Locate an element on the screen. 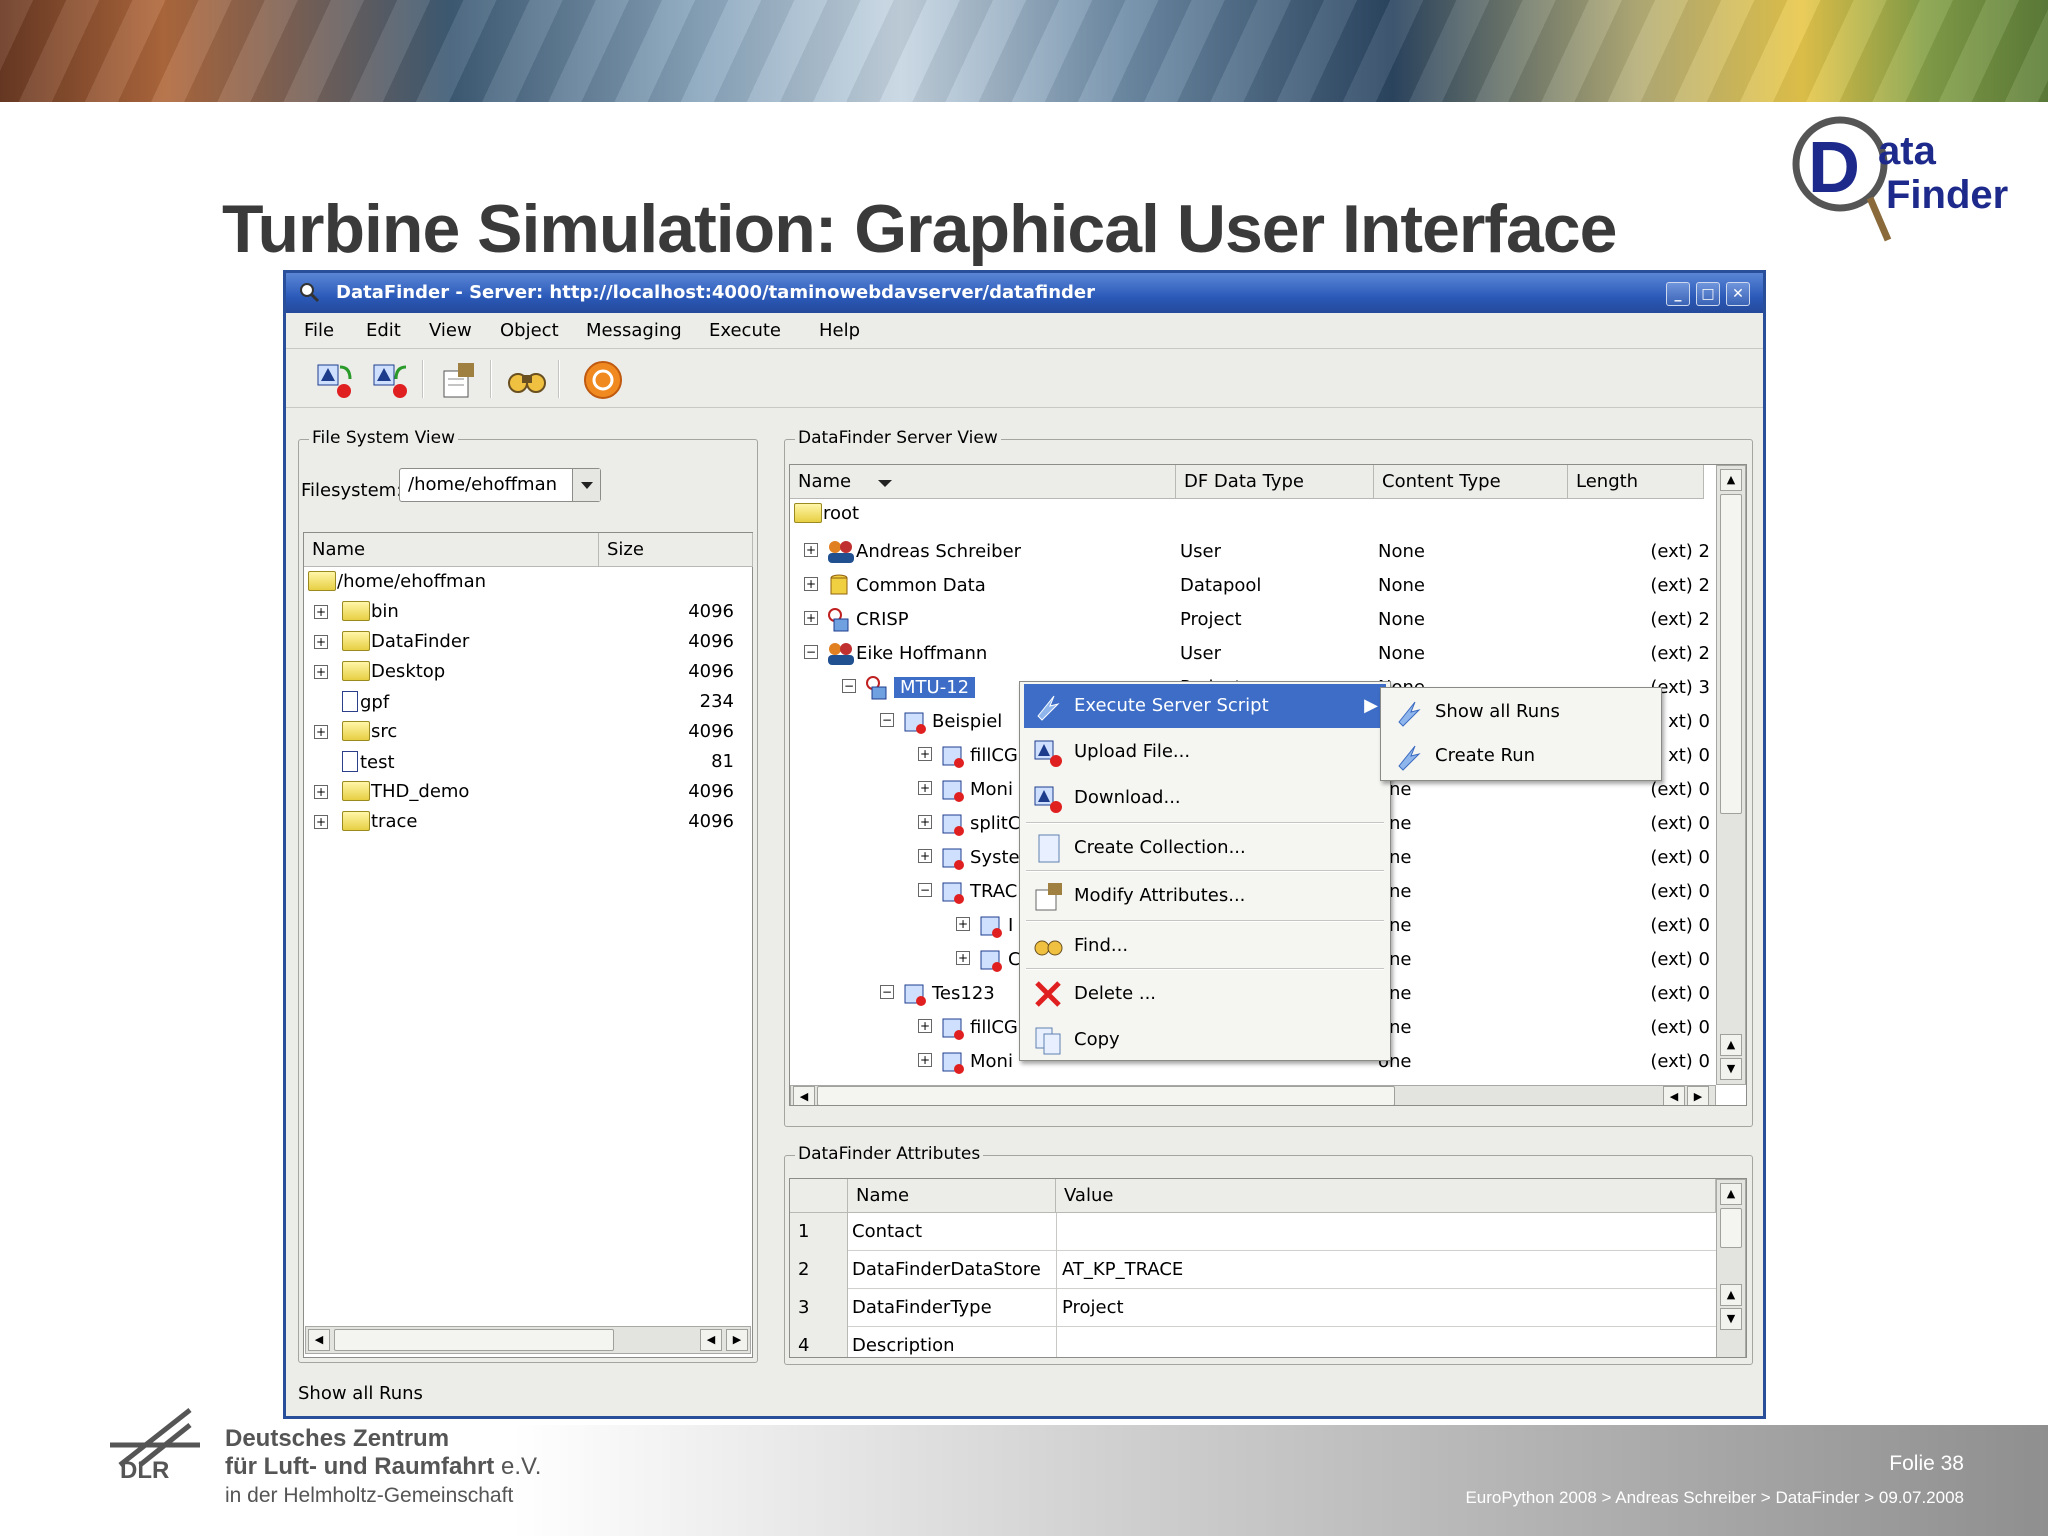 This screenshot has width=2048, height=1536. table-row: 1 Contact is located at coordinates (1253, 1232).